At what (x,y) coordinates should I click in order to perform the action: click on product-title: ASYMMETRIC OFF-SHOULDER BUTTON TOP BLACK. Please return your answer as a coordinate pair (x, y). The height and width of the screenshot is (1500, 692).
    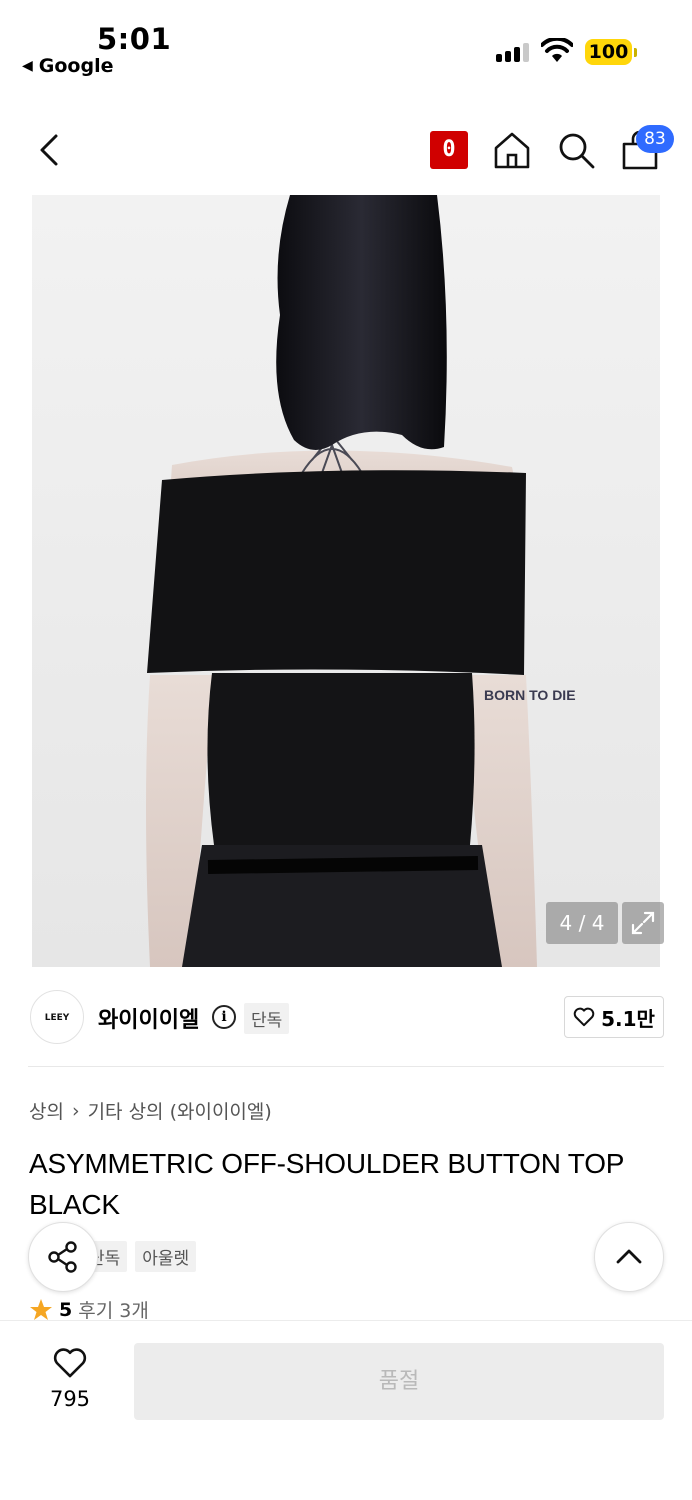
    Looking at the image, I should click on (326, 1184).